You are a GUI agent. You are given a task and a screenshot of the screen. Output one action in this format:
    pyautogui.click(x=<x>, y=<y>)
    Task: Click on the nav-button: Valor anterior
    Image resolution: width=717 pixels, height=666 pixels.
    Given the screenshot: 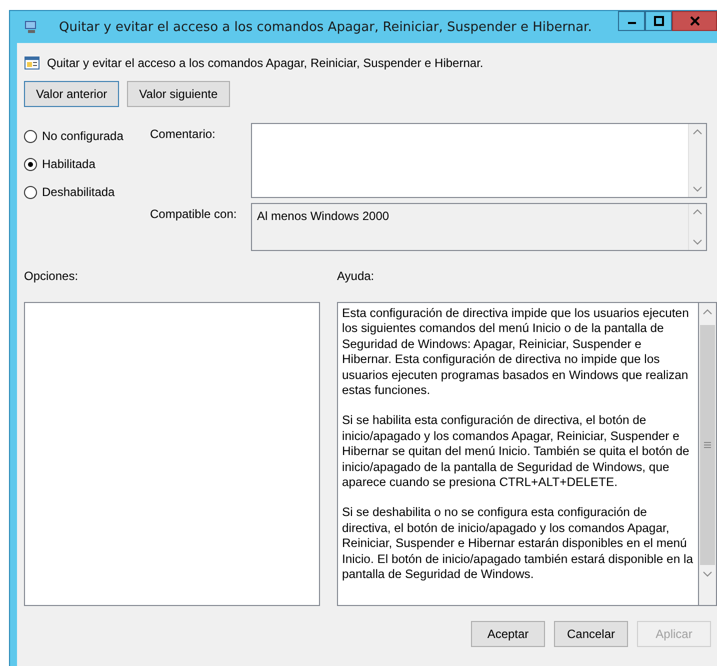 What is the action you would take?
    pyautogui.click(x=72, y=94)
    